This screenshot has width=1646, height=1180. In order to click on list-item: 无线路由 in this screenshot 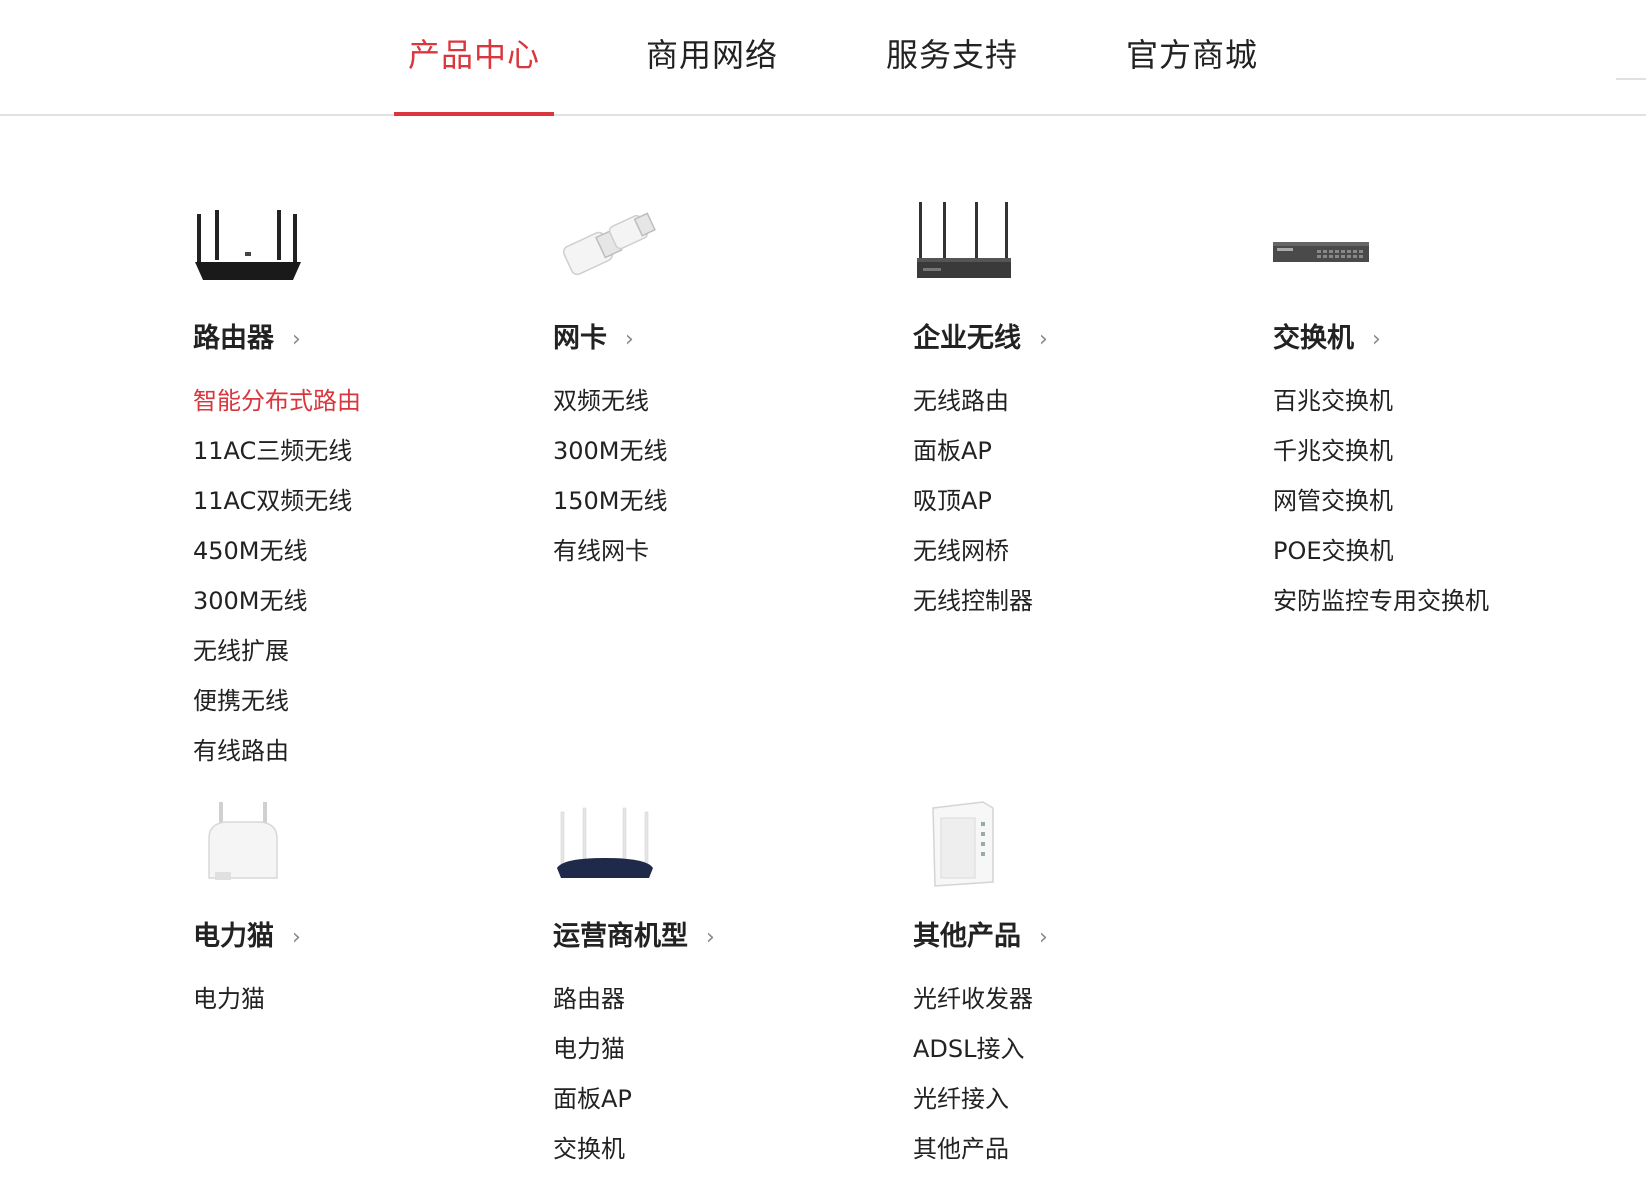, I will do `click(973, 407)`.